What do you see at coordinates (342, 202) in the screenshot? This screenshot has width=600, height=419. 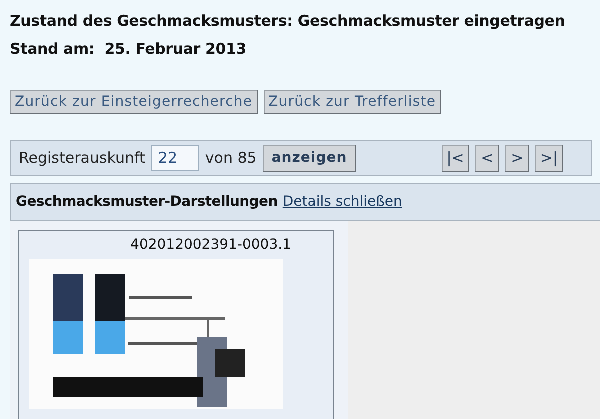 I see `close-details-link: Details schließen` at bounding box center [342, 202].